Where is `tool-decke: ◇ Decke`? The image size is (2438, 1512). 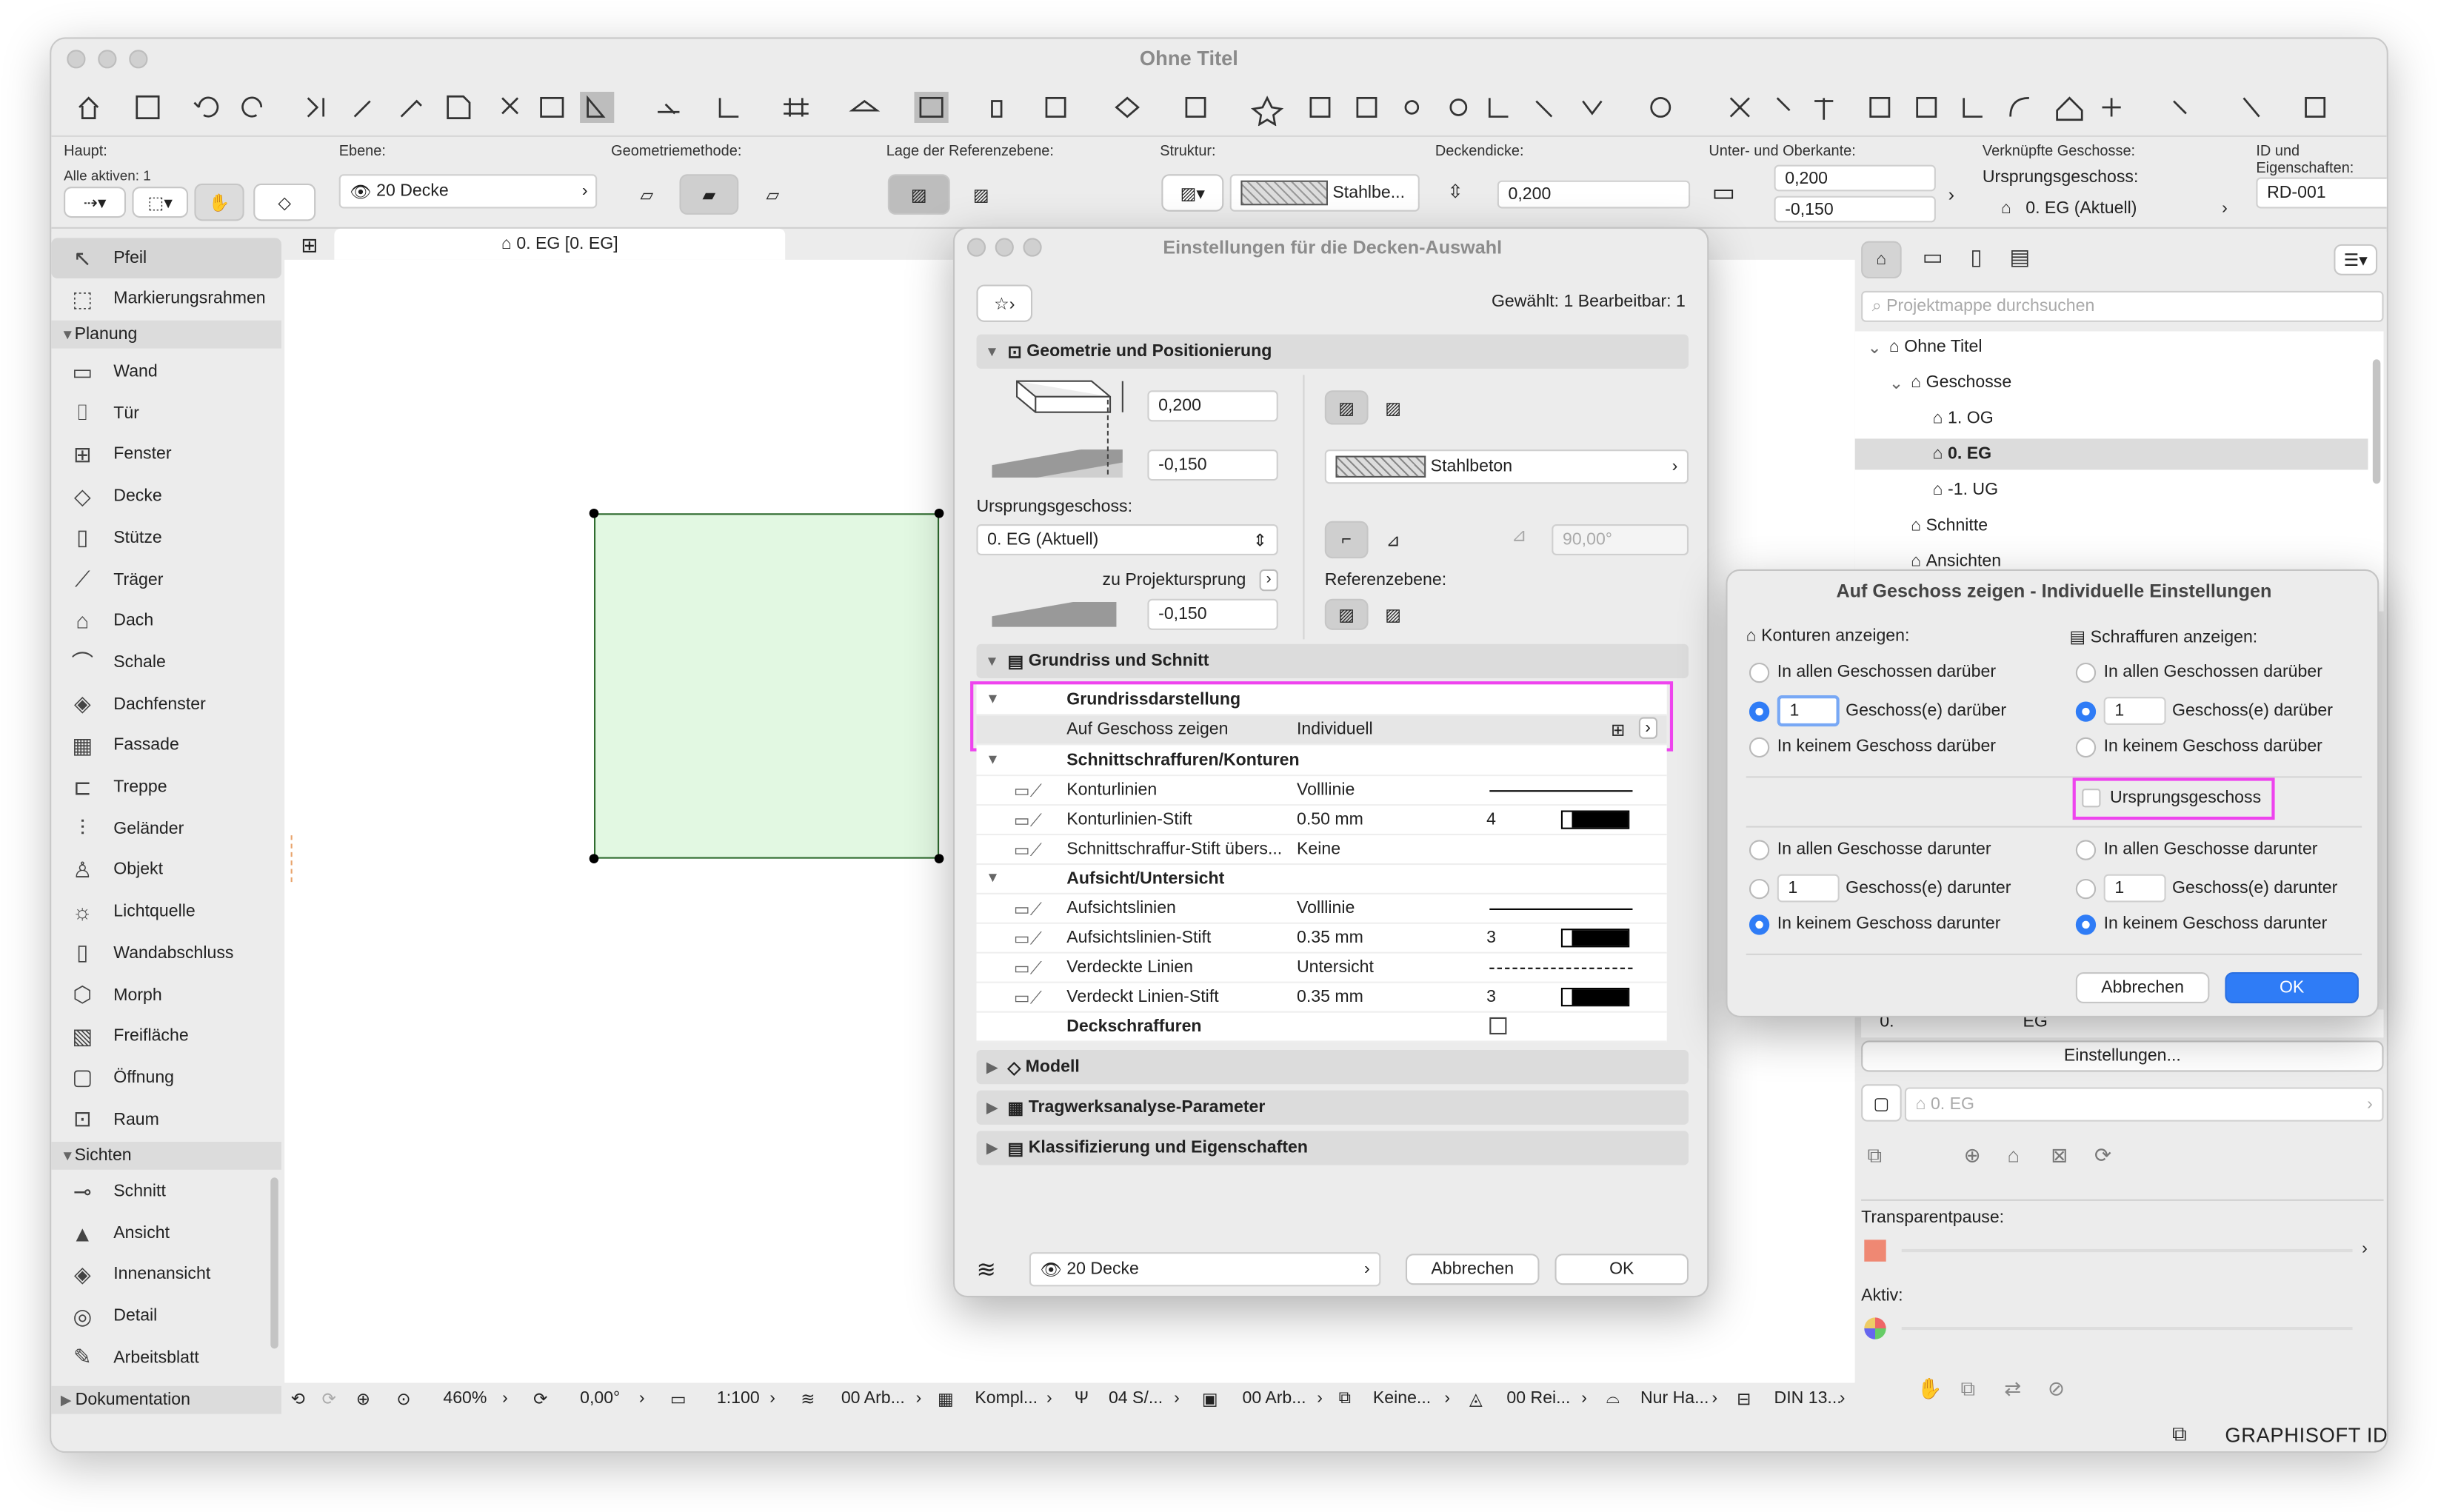 tool-decke: ◇ Decke is located at coordinates (166, 496).